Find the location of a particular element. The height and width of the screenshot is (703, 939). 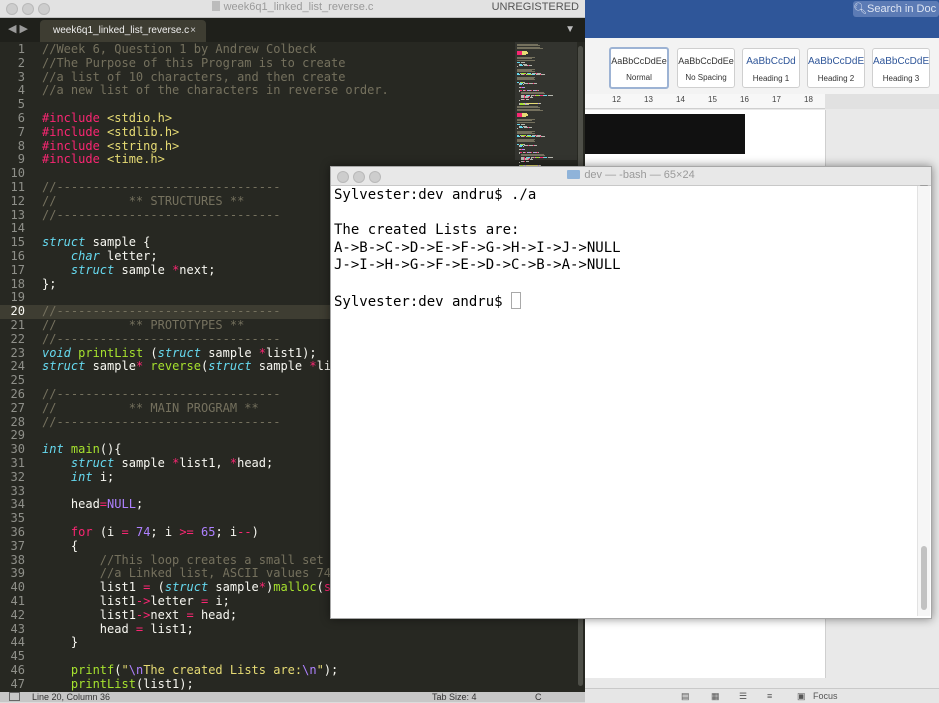

line-number: 30 is located at coordinates (17, 449).